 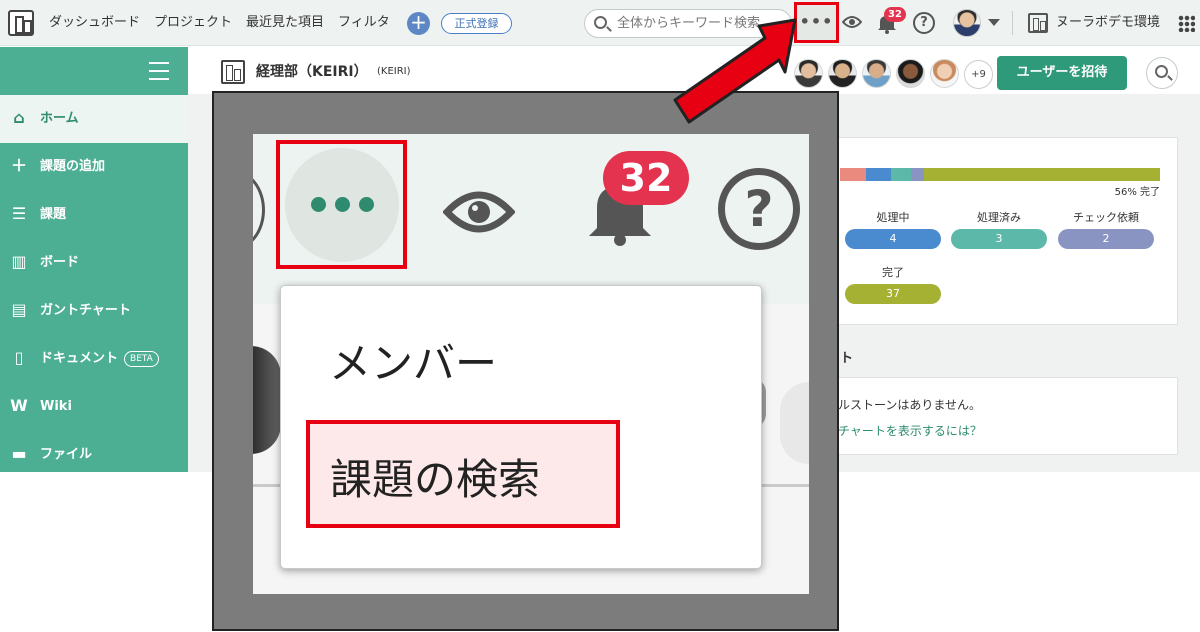 What do you see at coordinates (19, 405) in the screenshot?
I see `wiki-icon: W` at bounding box center [19, 405].